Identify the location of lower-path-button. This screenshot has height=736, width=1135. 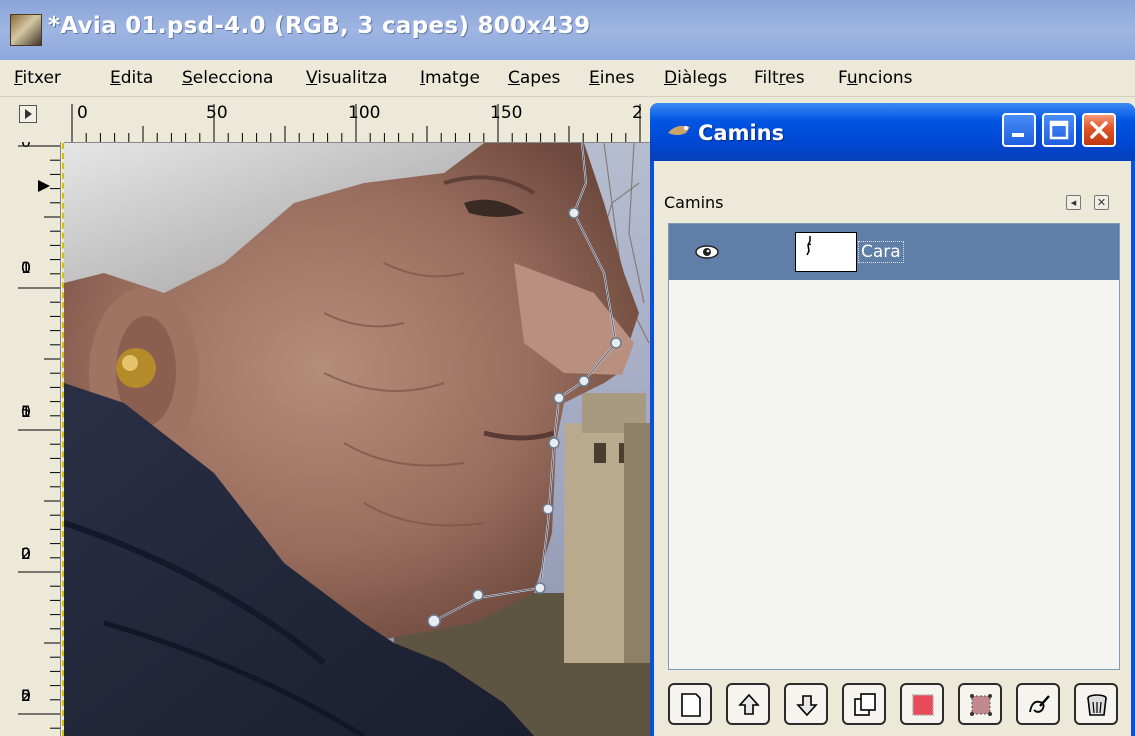
(806, 704).